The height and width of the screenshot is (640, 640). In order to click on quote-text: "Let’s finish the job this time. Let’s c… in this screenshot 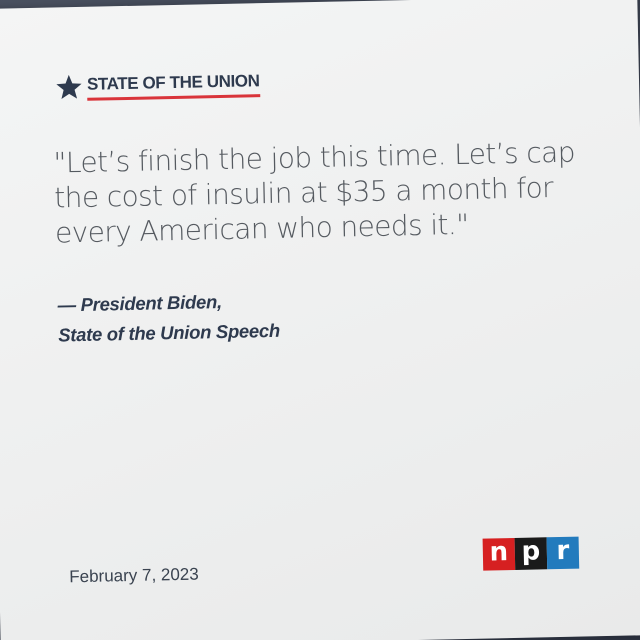, I will do `click(314, 192)`.